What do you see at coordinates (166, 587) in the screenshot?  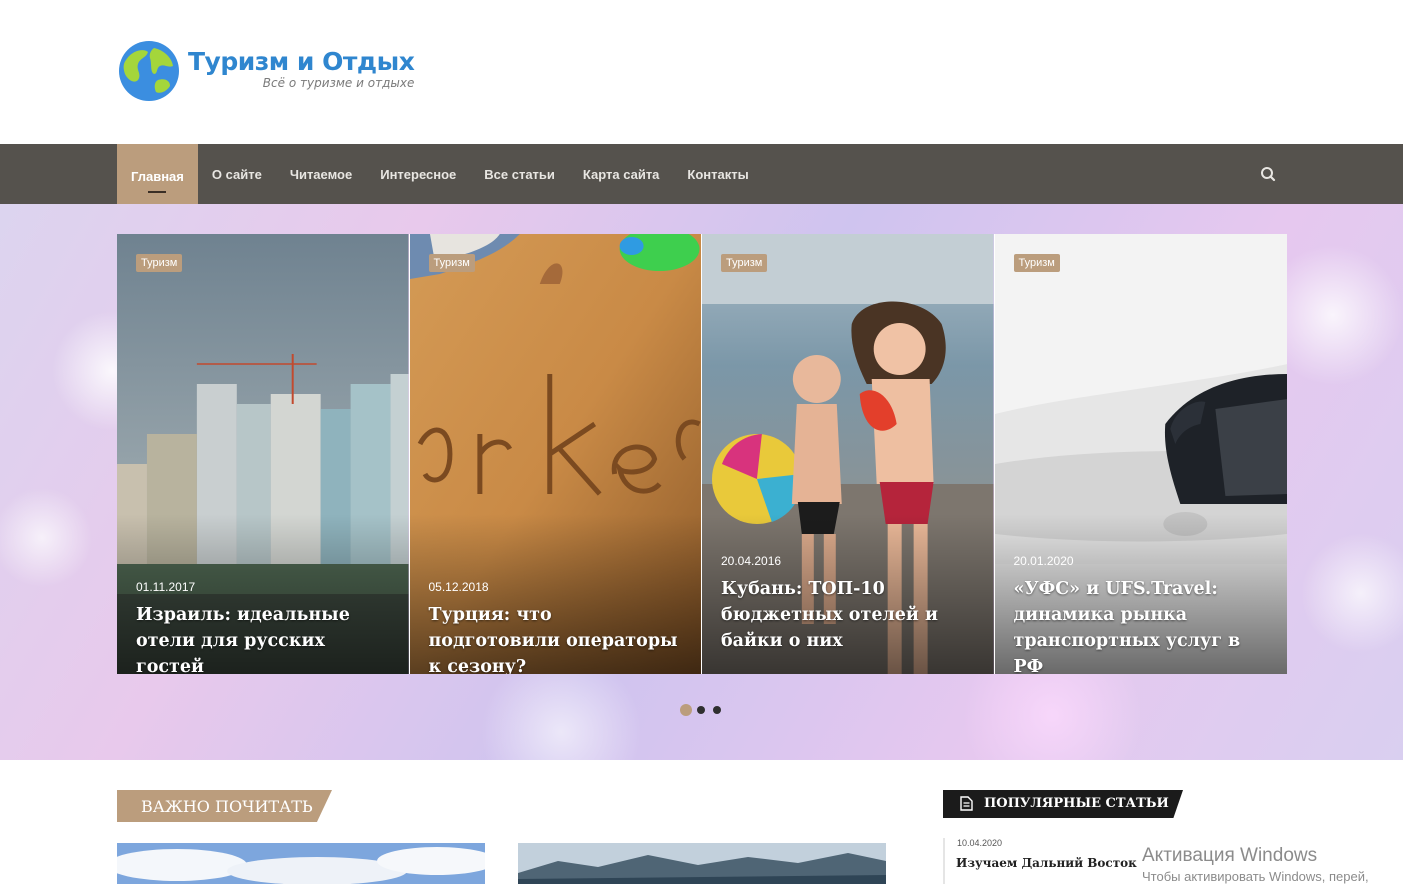 I see `slide-date: 01.11.2017` at bounding box center [166, 587].